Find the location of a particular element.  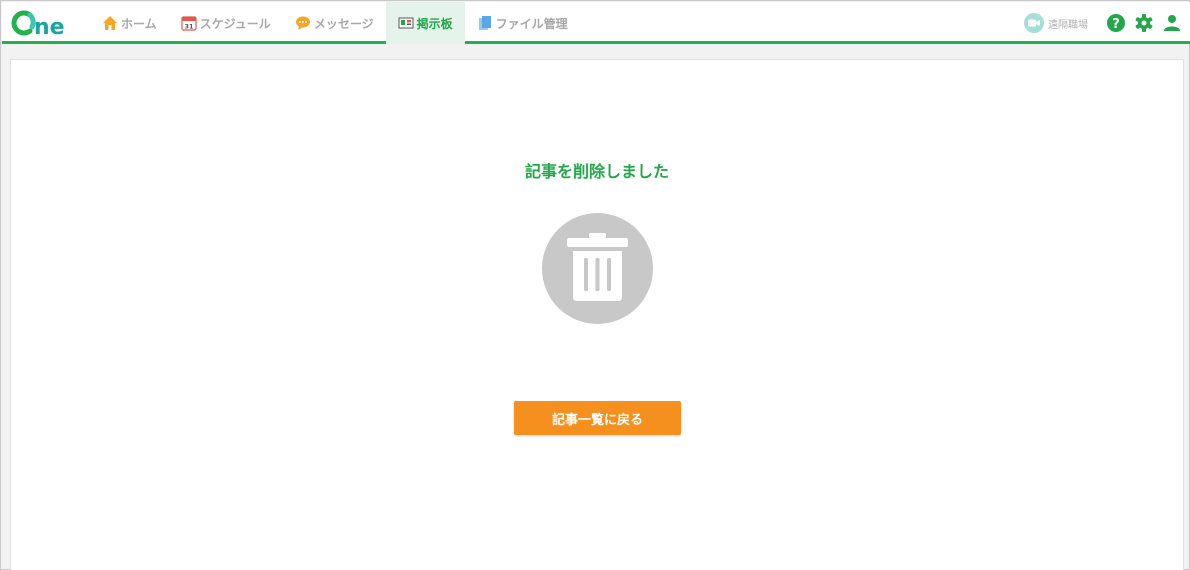

header-tools: 遠隔職場 ? is located at coordinates (1107, 23).